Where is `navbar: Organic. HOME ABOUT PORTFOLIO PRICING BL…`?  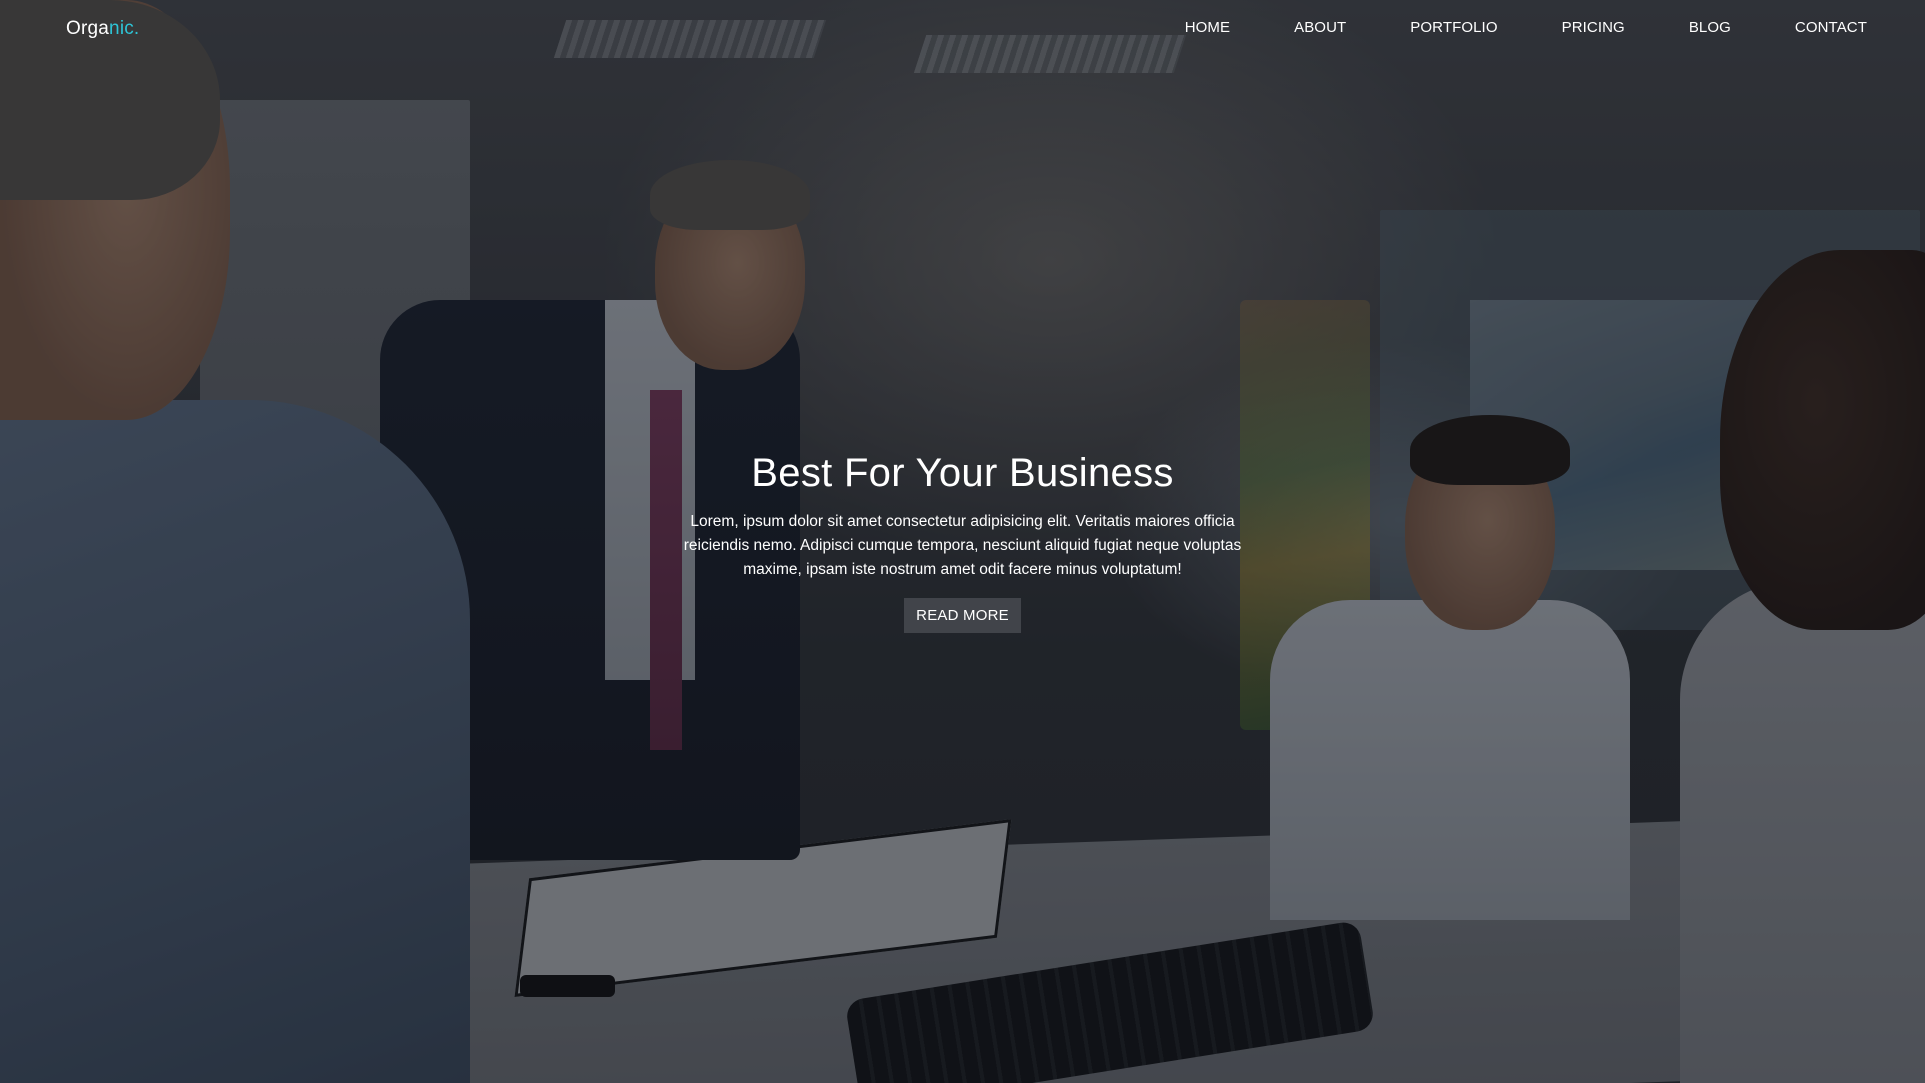
navbar: Organic. HOME ABOUT PORTFOLIO PRICING BL… is located at coordinates (962, 29).